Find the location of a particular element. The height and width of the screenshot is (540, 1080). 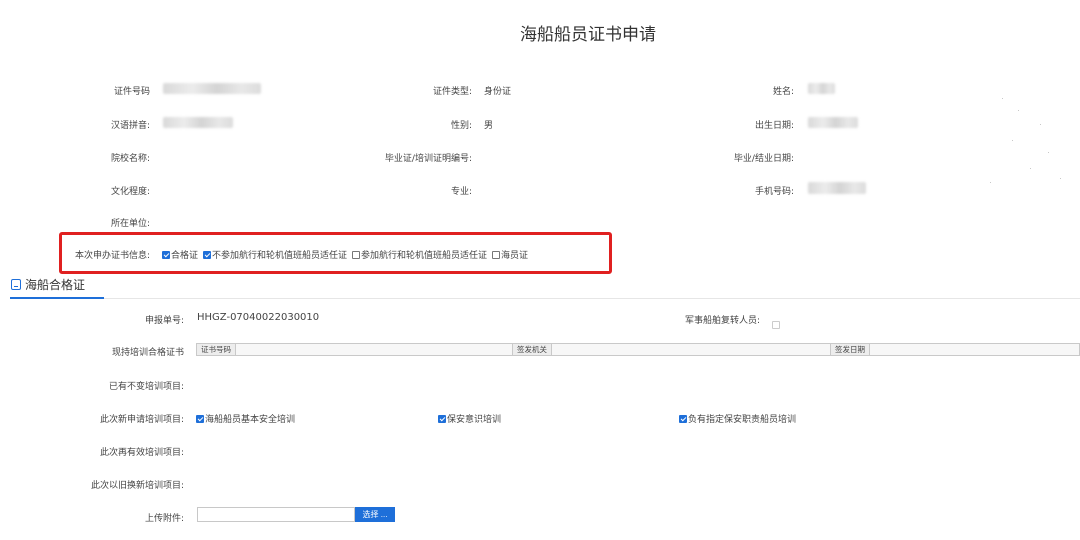

active-tab-underline is located at coordinates (57, 298).